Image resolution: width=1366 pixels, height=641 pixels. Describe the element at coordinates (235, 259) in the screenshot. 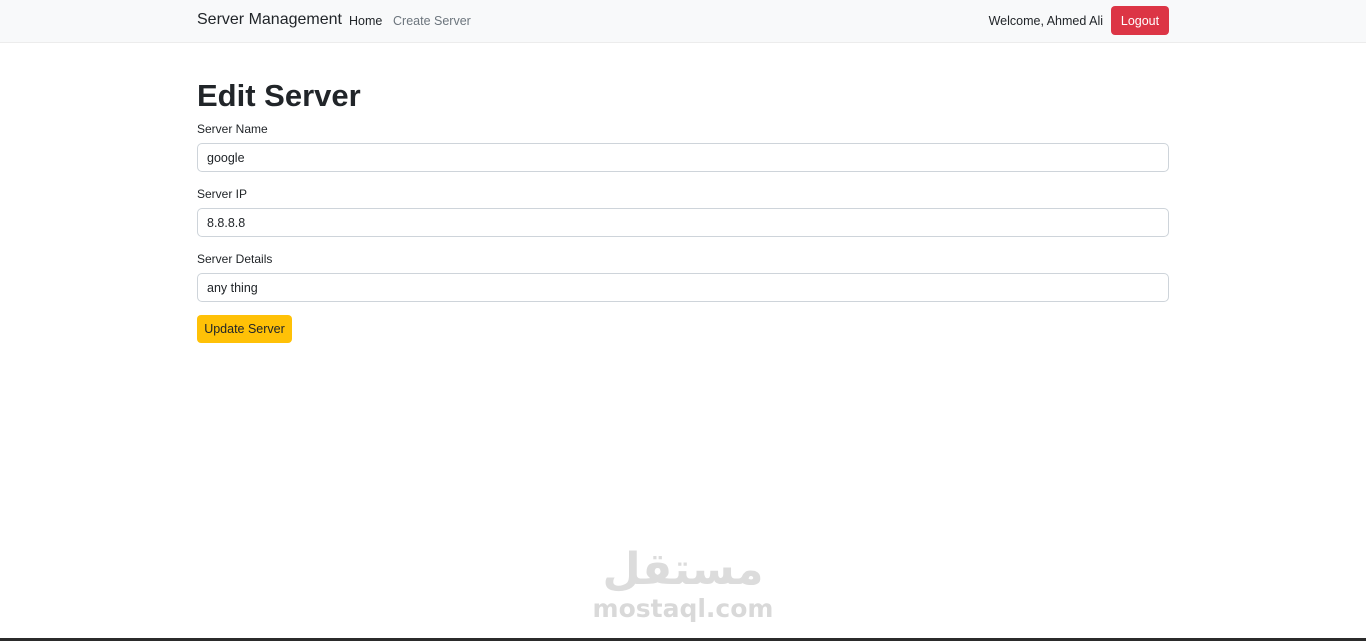

I see `server-details-label: Server Details` at that location.